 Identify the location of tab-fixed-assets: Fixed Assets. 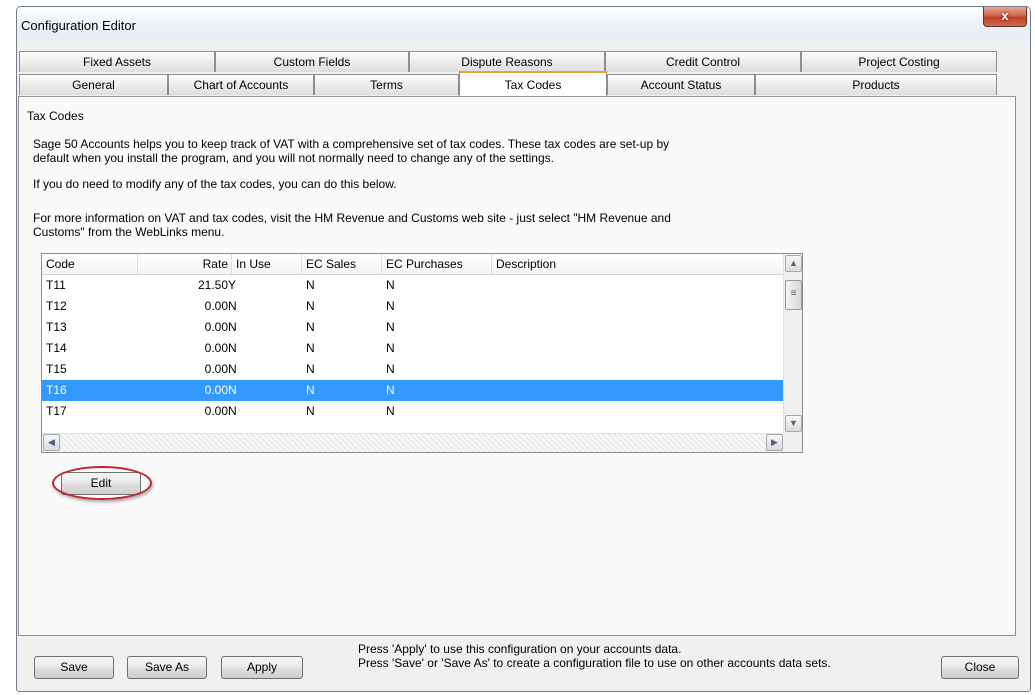
(117, 61).